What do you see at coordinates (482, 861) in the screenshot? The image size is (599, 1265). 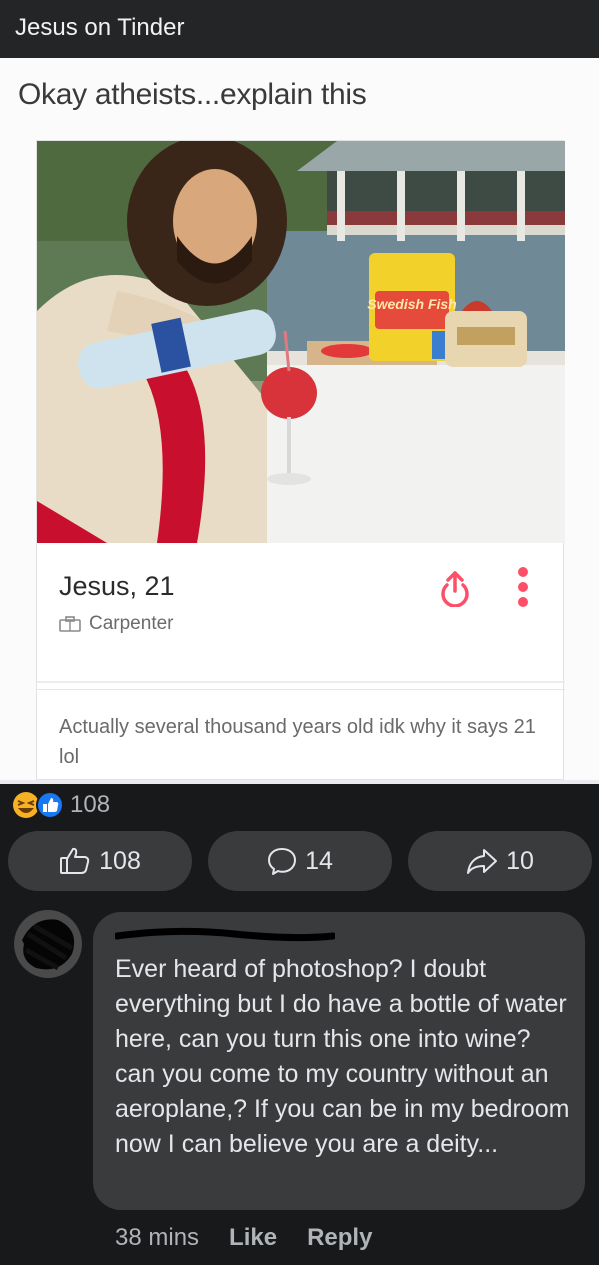 I see `share-arrow-icon` at bounding box center [482, 861].